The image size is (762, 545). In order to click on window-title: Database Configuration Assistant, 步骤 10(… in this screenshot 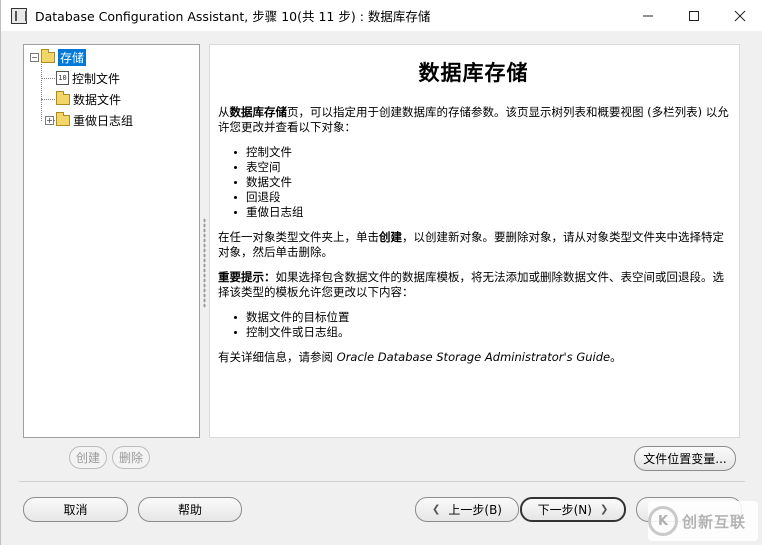, I will do `click(233, 16)`.